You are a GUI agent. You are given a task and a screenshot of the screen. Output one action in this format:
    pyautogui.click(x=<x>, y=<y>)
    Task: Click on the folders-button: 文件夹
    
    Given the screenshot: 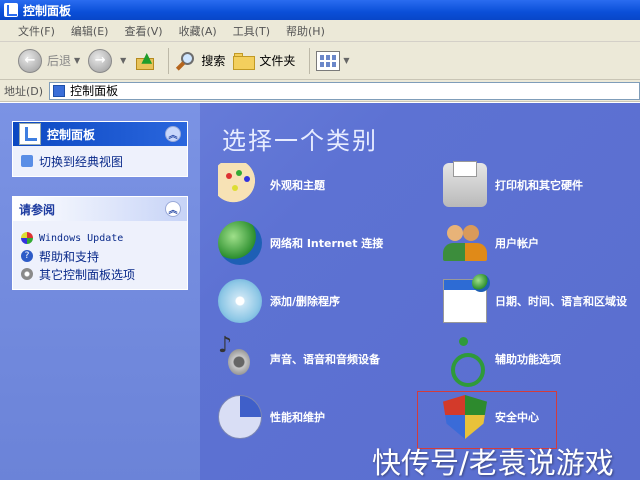 What is the action you would take?
    pyautogui.click(x=264, y=61)
    